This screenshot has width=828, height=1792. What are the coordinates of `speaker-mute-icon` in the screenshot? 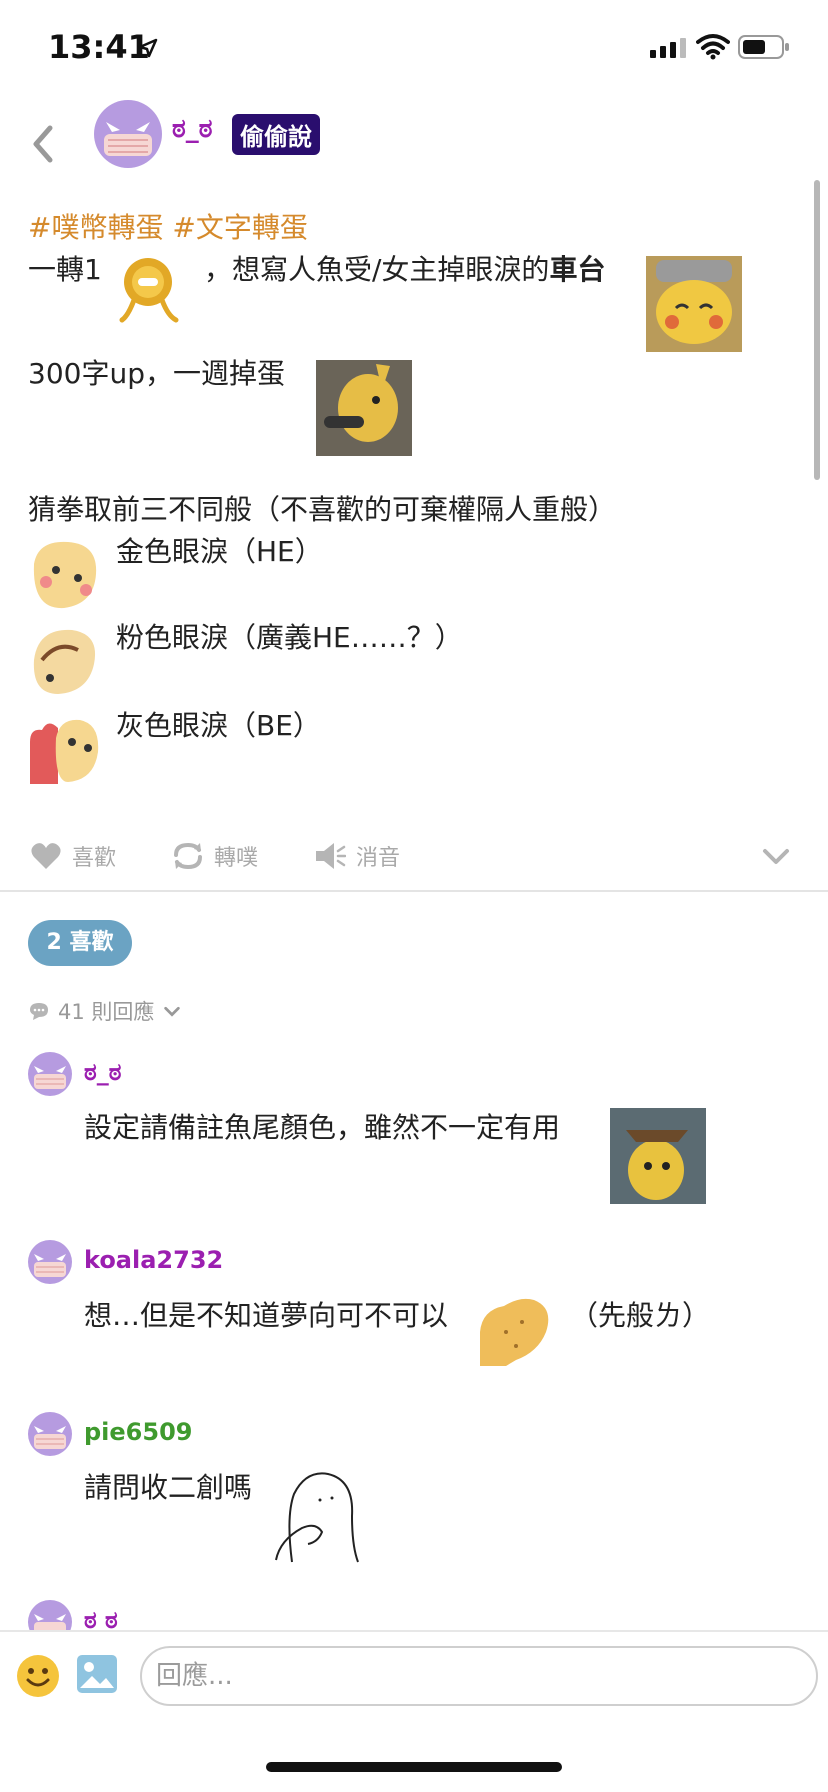 It's located at (331, 856).